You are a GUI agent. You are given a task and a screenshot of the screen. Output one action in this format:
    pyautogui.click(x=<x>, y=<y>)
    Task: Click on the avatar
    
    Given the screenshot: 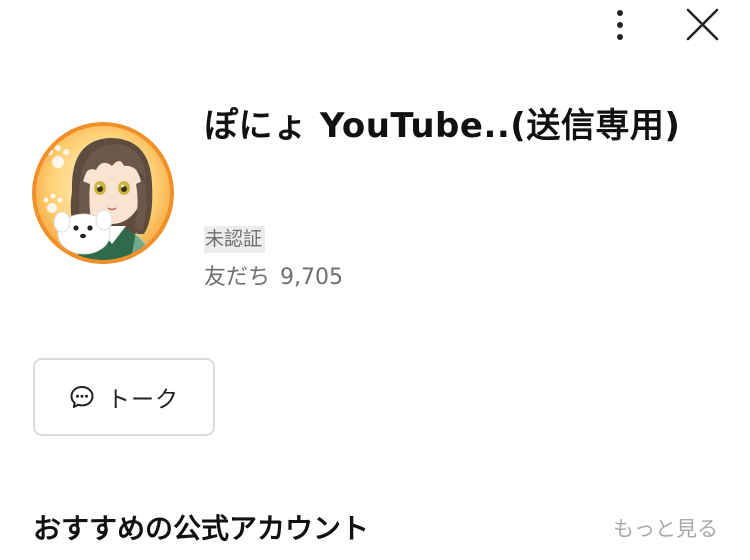 What is the action you would take?
    pyautogui.click(x=103, y=193)
    